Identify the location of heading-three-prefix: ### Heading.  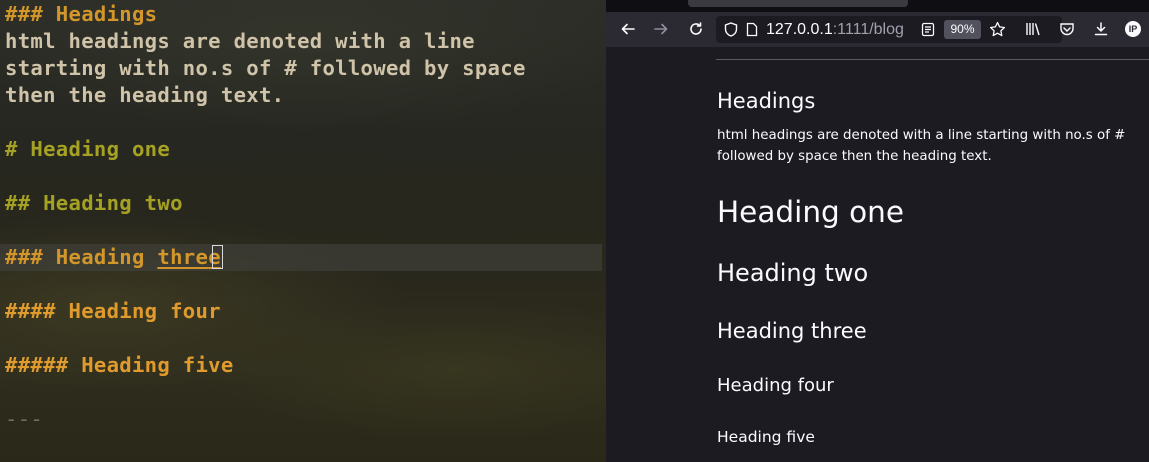
(81, 257).